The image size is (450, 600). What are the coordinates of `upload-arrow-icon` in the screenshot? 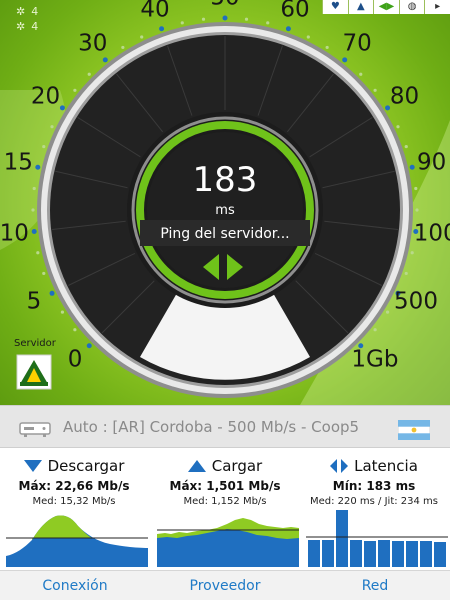 It's located at (196, 466).